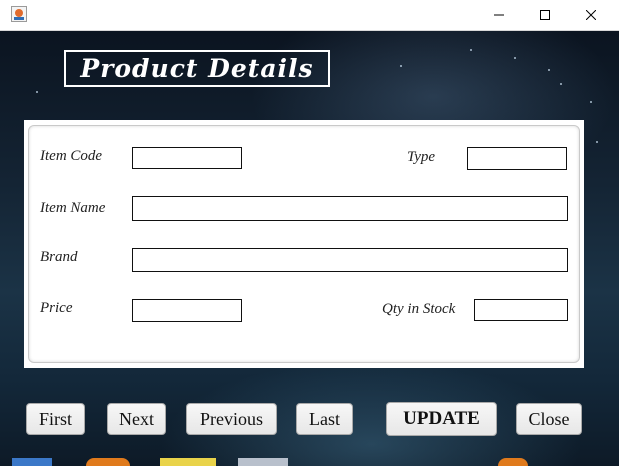 This screenshot has height=466, width=619. Describe the element at coordinates (324, 419) in the screenshot. I see `last-button: Last` at that location.